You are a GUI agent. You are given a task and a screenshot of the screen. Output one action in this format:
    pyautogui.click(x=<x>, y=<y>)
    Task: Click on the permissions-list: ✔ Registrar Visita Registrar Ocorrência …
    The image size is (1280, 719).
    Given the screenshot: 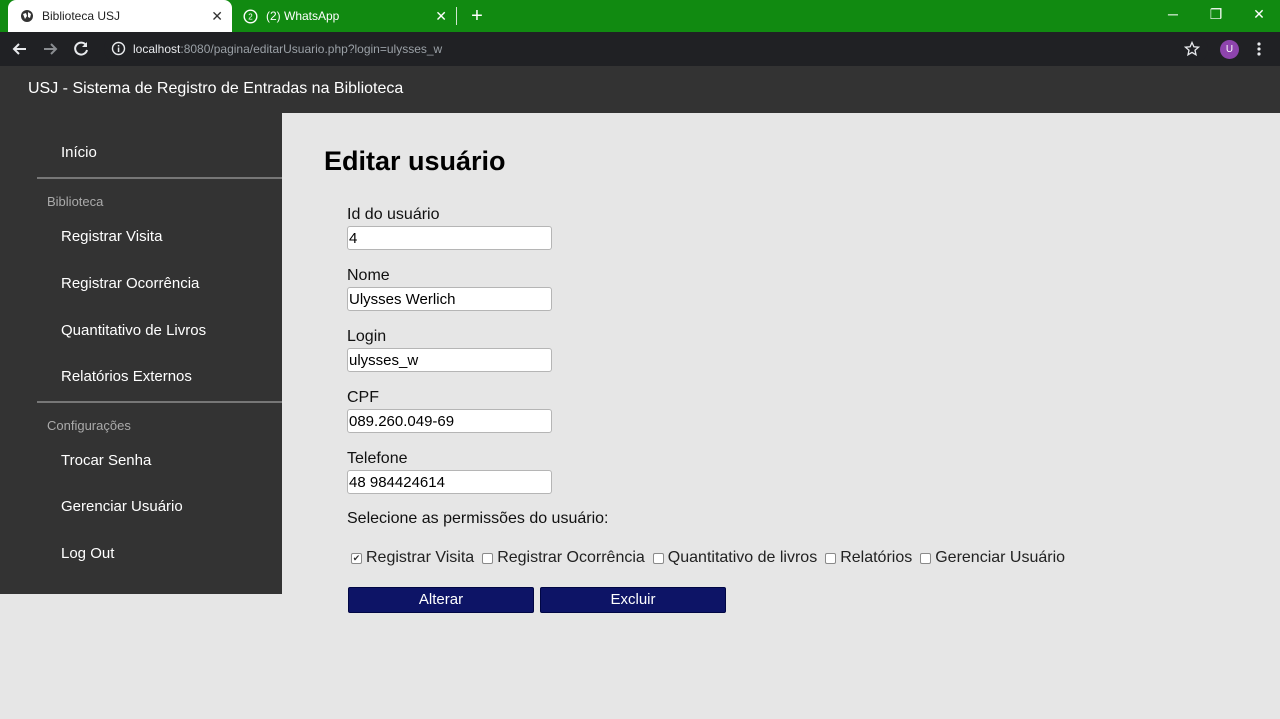 What is the action you would take?
    pyautogui.click(x=712, y=558)
    